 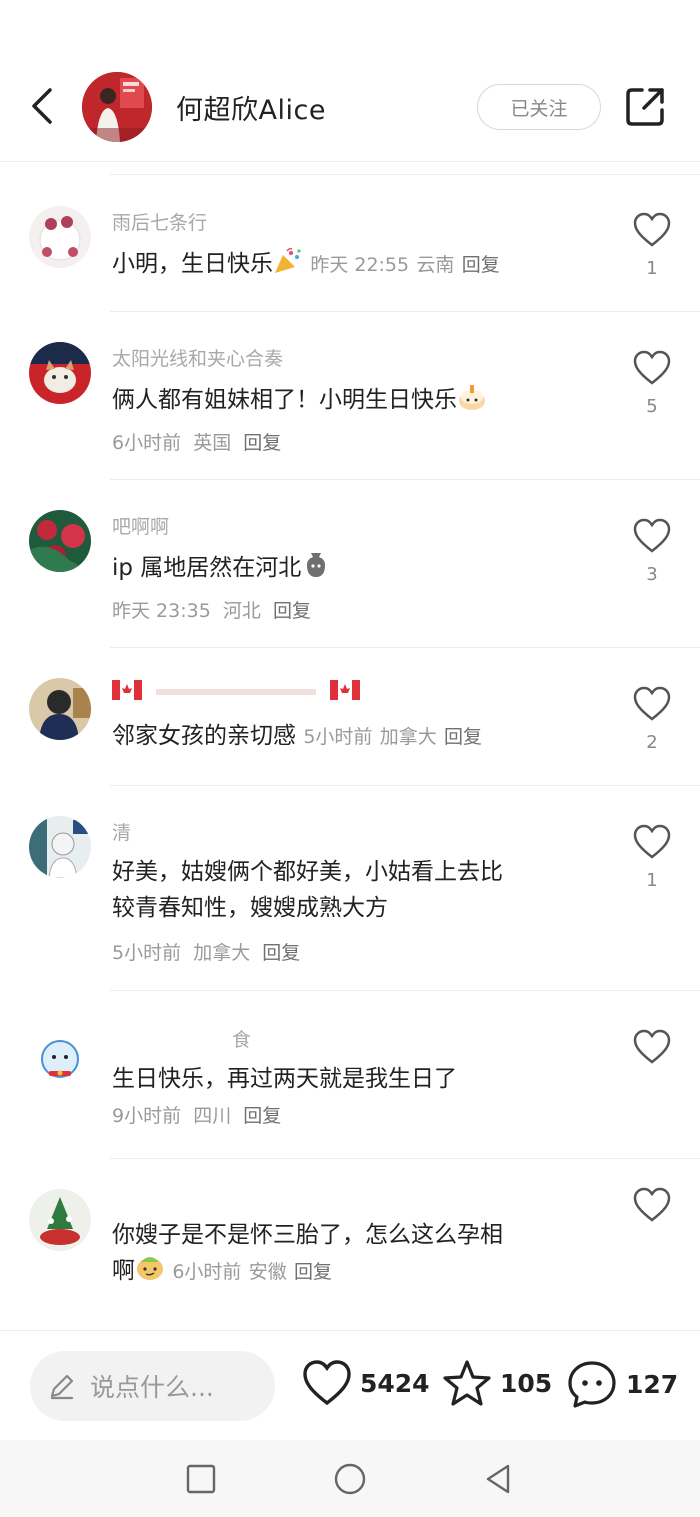 I want to click on home-icon, so click(x=350, y=1479).